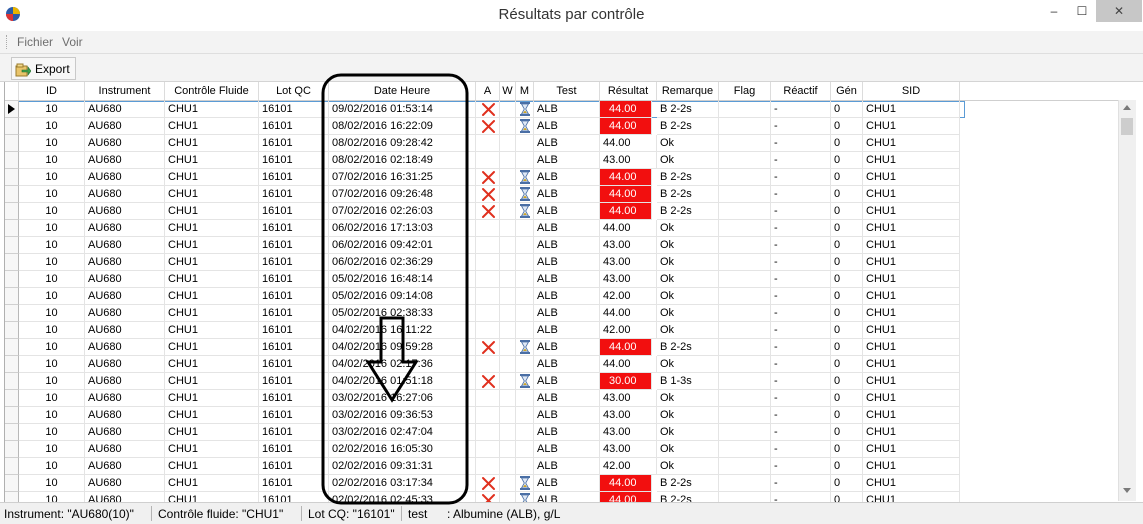 This screenshot has width=1143, height=524. I want to click on column-header: W, so click(508, 91).